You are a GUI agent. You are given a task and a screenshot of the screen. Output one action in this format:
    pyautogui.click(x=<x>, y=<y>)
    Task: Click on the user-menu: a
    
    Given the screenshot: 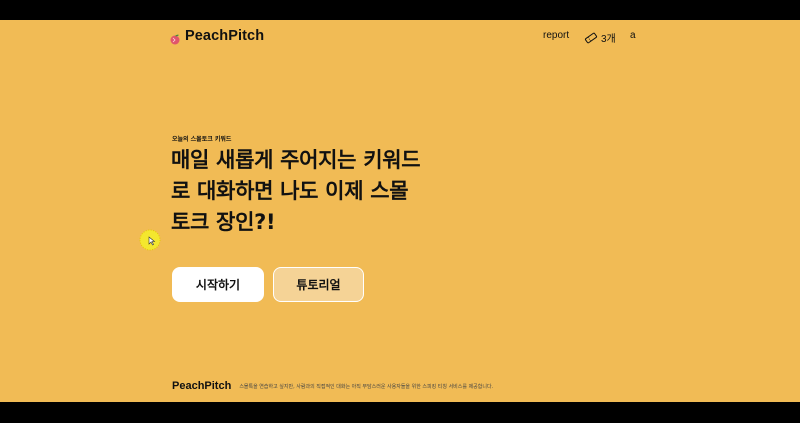 What is the action you would take?
    pyautogui.click(x=633, y=35)
    